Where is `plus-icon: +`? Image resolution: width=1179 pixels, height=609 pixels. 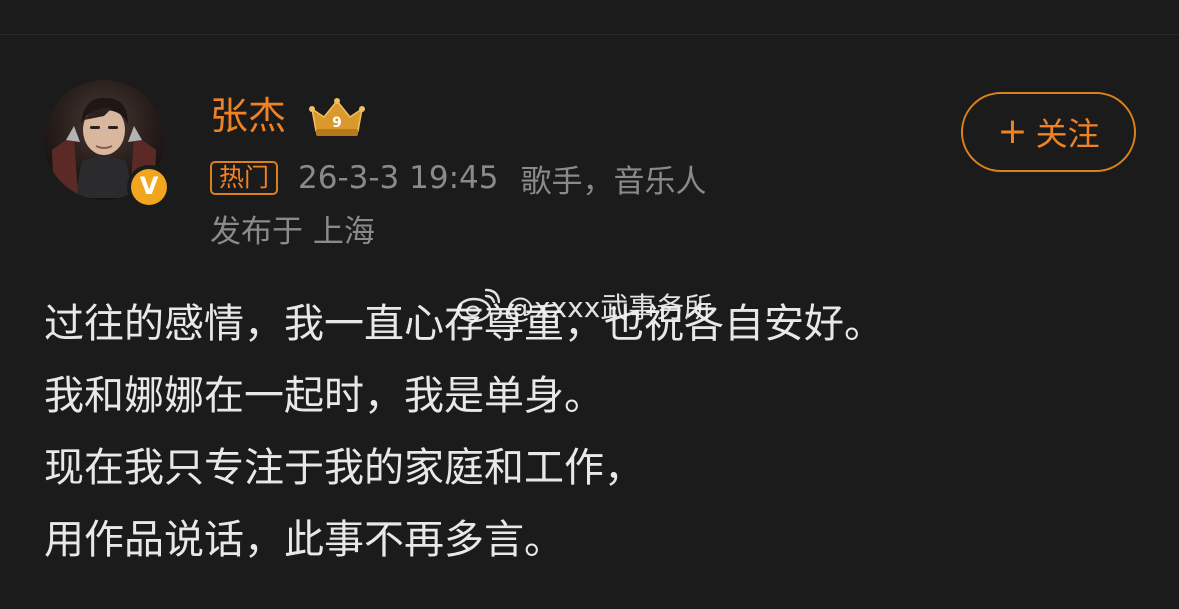
plus-icon: + is located at coordinates (1012, 131).